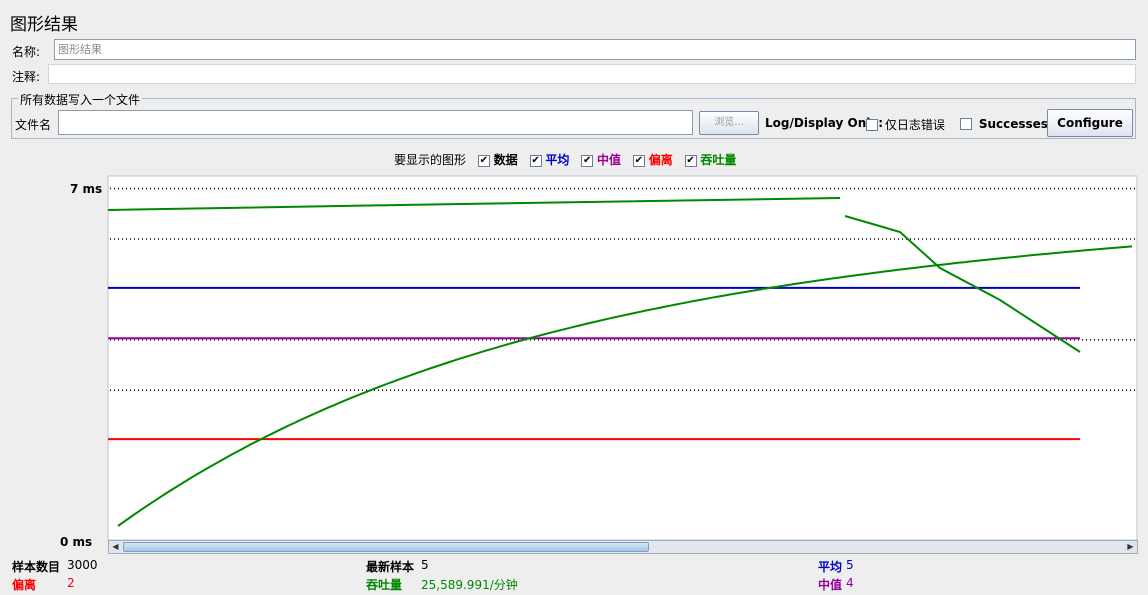 The width and height of the screenshot is (1148, 595). What do you see at coordinates (386, 547) in the screenshot?
I see `scroll-thumb` at bounding box center [386, 547].